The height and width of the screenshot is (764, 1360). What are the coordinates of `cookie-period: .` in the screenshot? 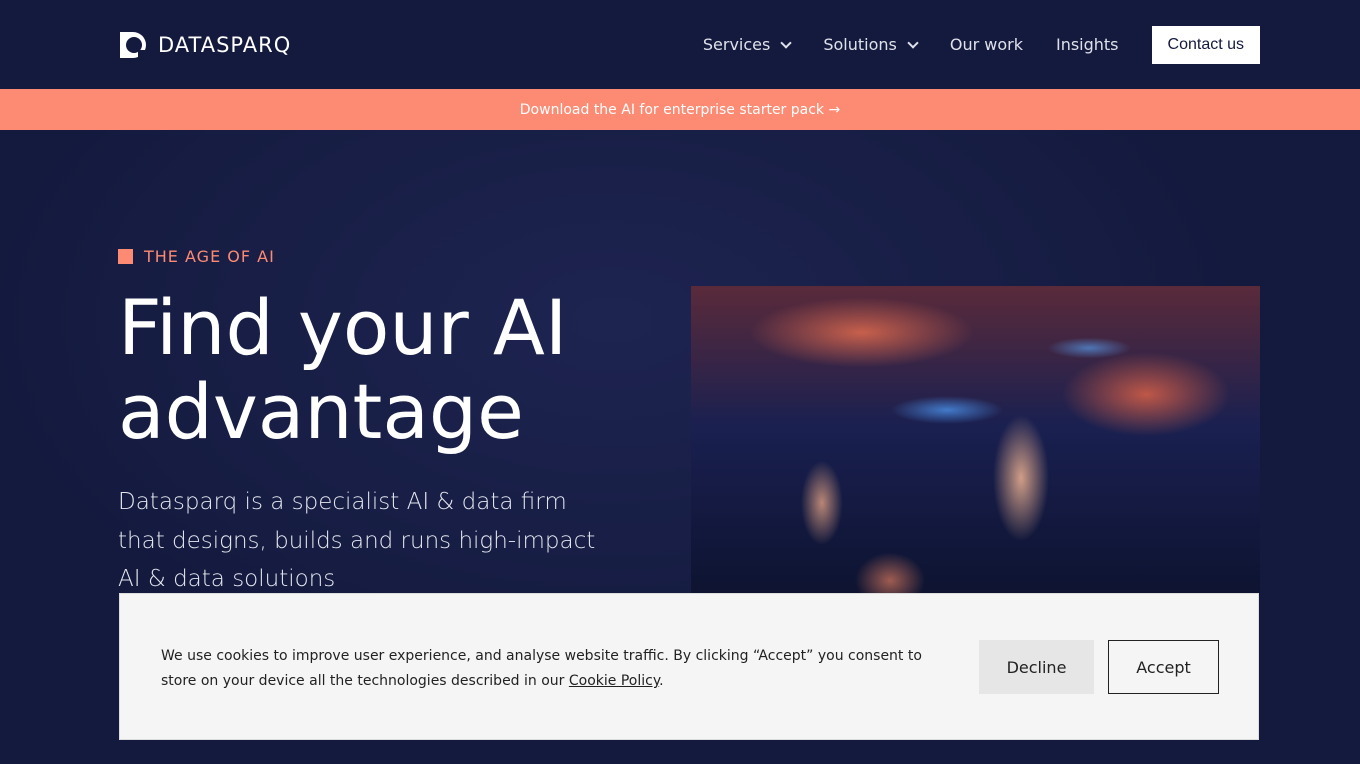 It's located at (661, 681).